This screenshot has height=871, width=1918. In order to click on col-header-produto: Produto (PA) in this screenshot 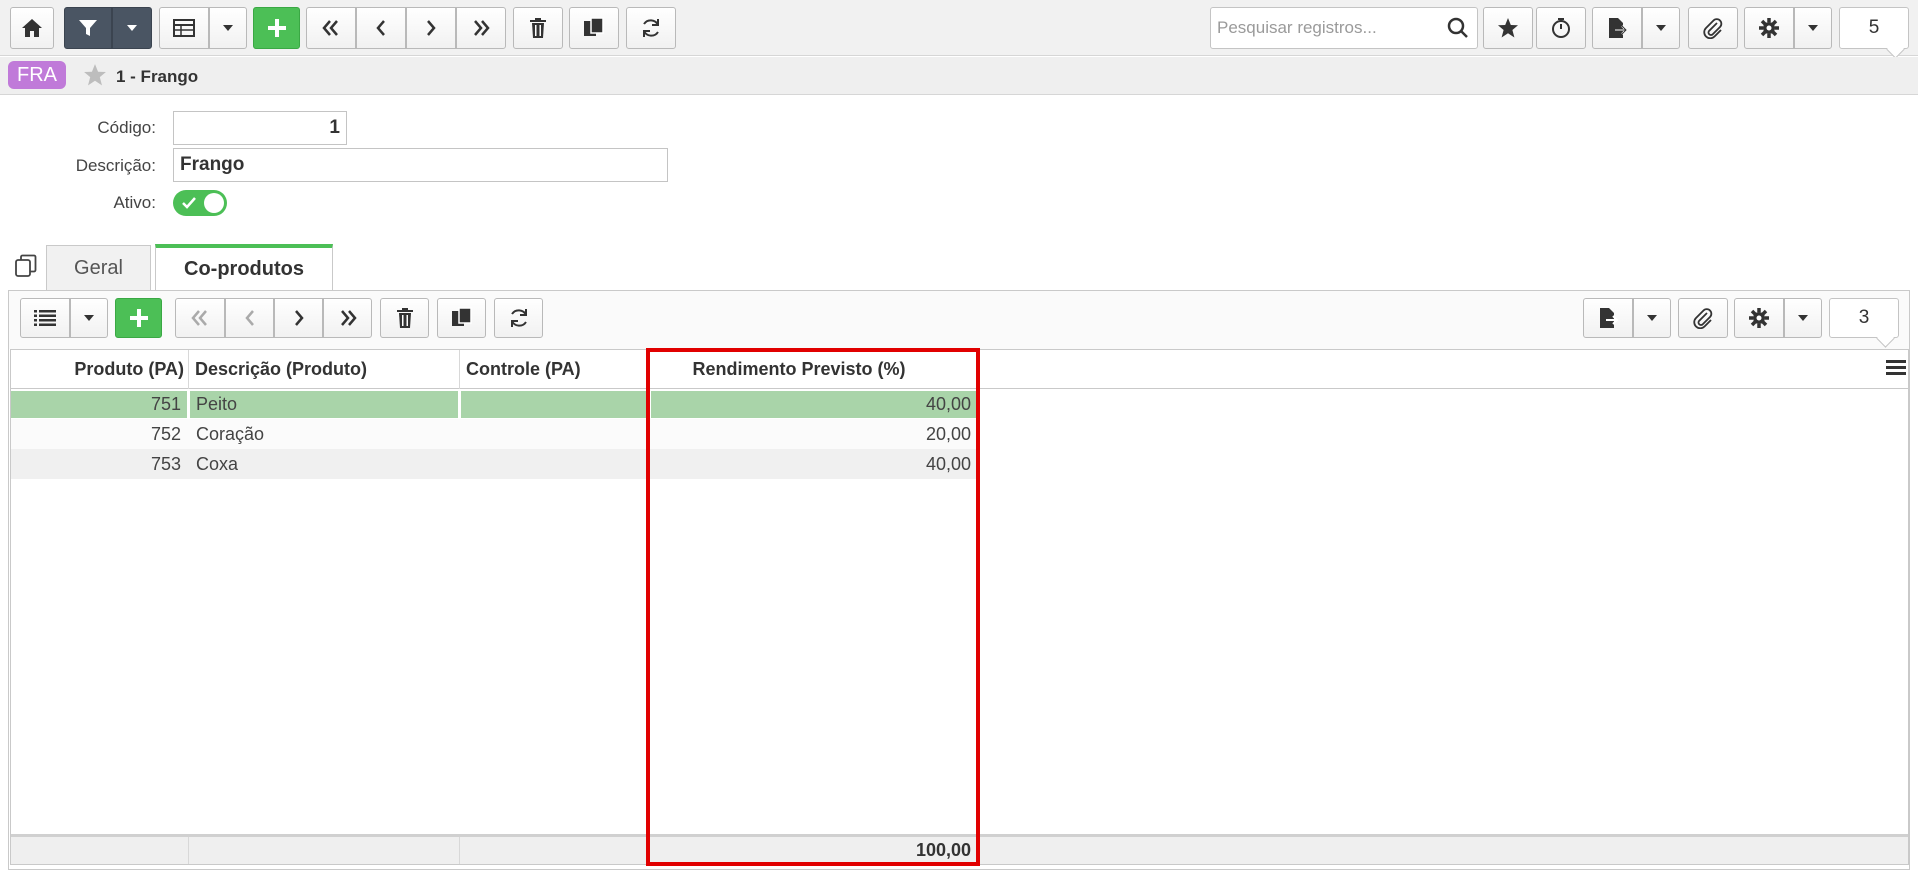, I will do `click(100, 369)`.